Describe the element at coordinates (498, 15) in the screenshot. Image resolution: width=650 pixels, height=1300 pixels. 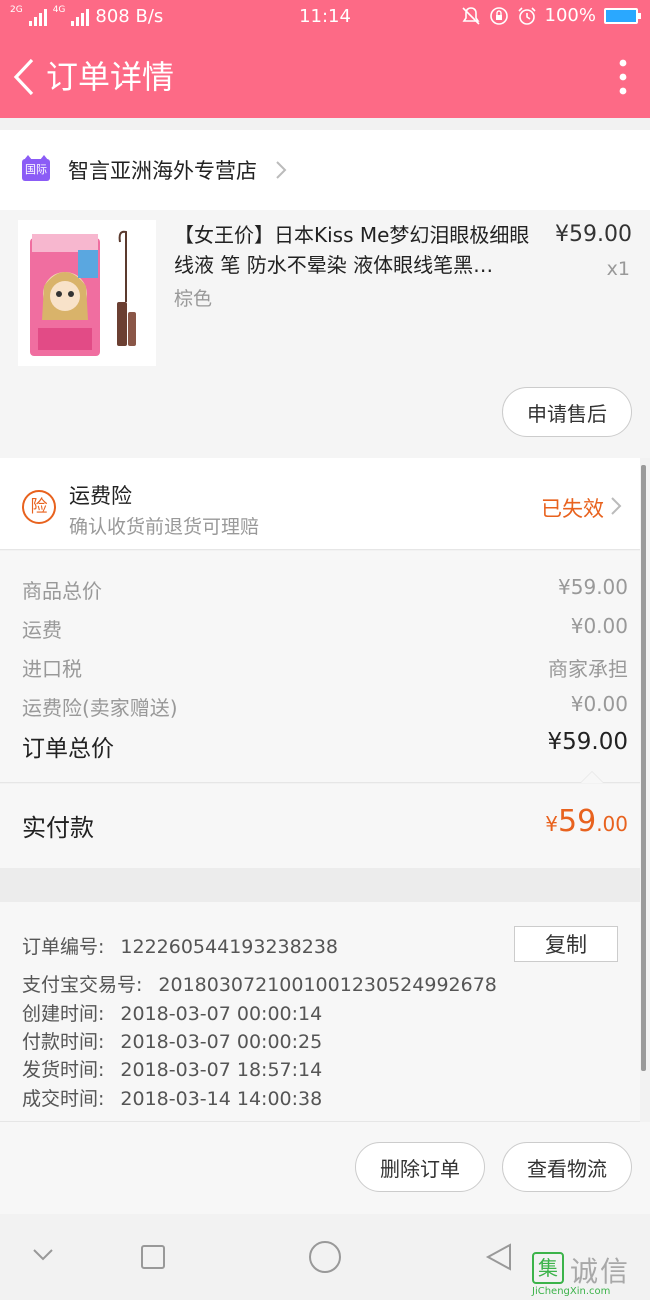
I see `rotation-lock-icon` at that location.